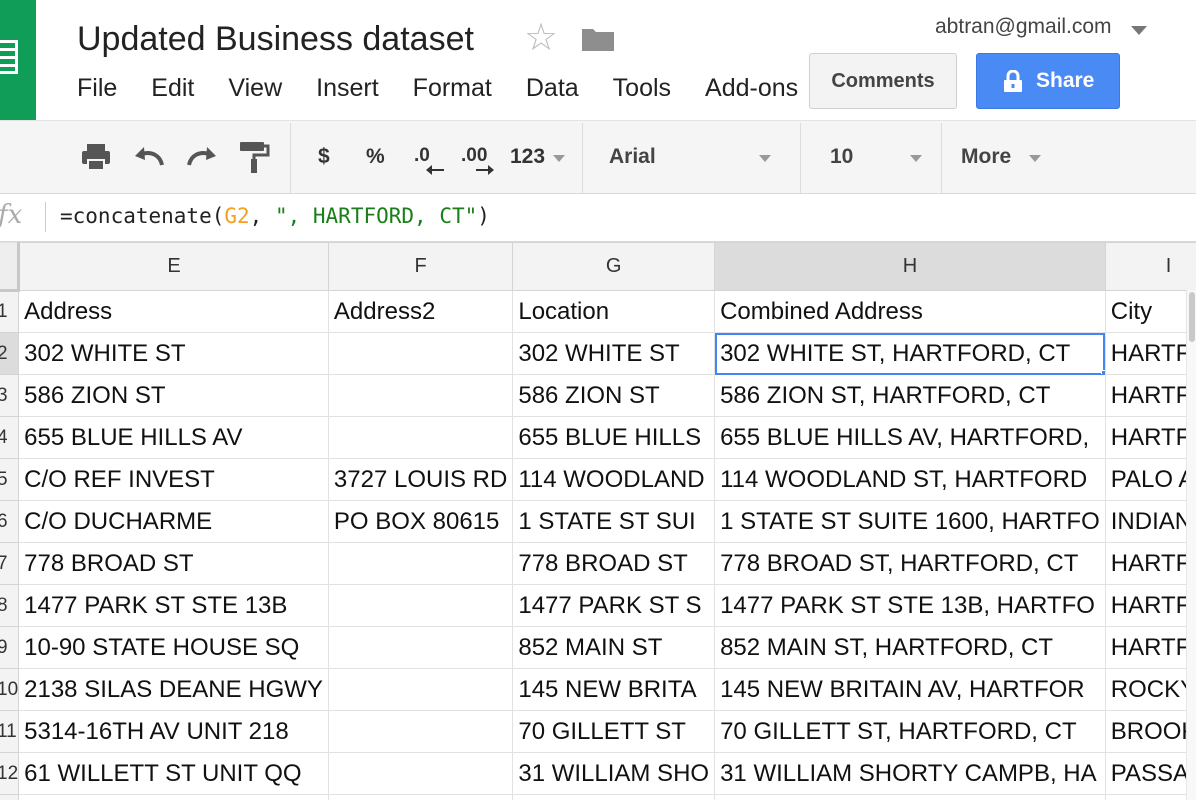 Image resolution: width=1196 pixels, height=800 pixels. Describe the element at coordinates (420, 353) in the screenshot. I see `cell-f2` at that location.